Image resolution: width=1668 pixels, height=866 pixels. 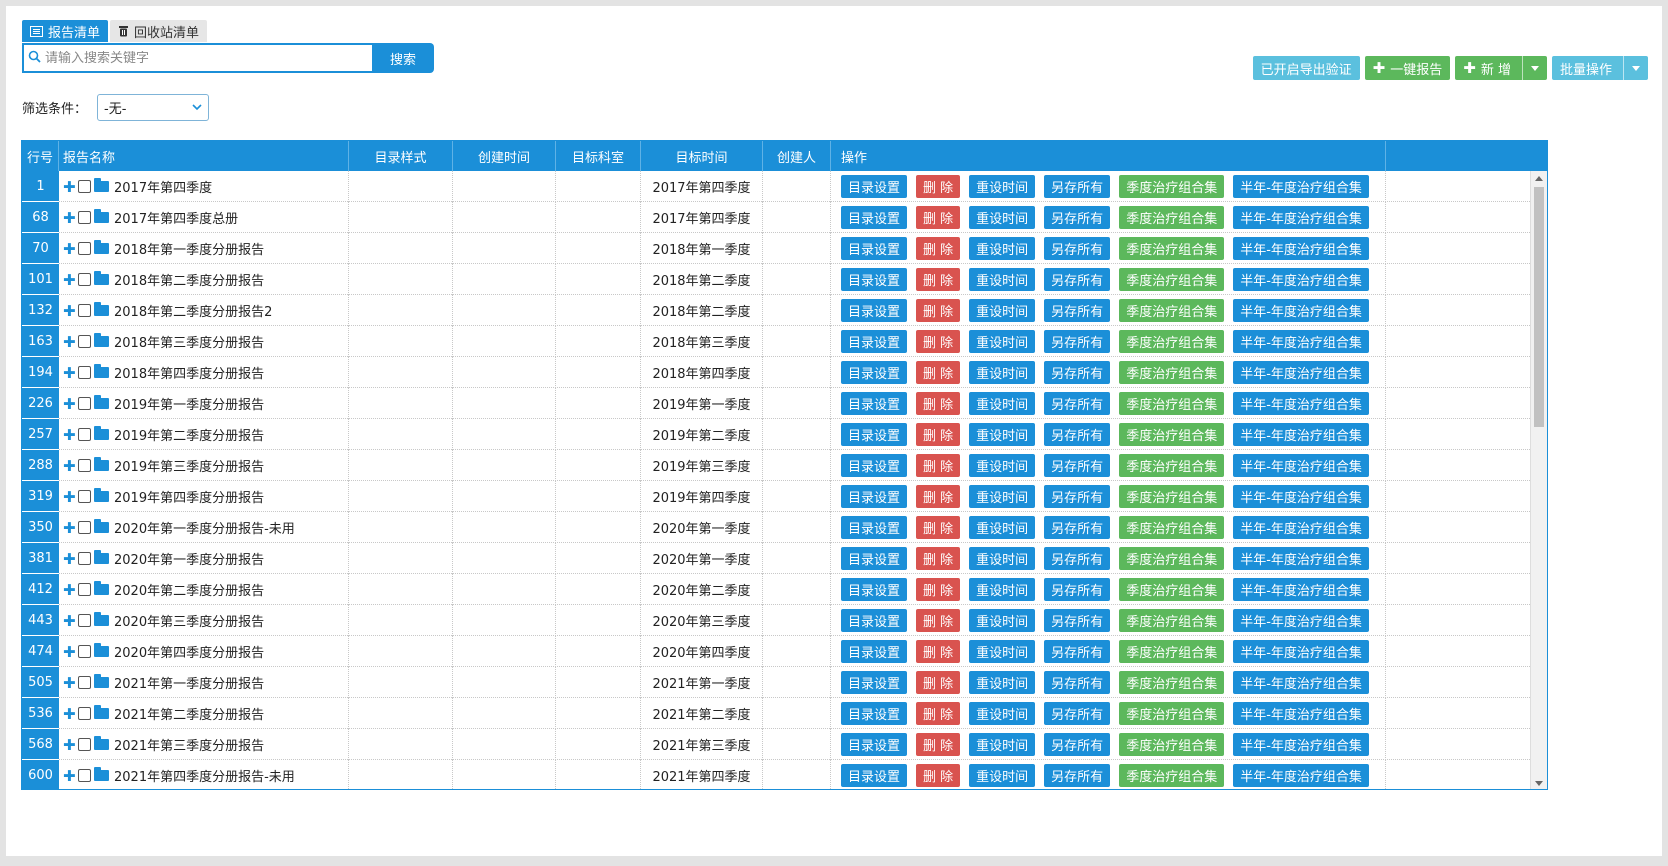 I want to click on scroll-up-arrow-icon, so click(x=1539, y=178).